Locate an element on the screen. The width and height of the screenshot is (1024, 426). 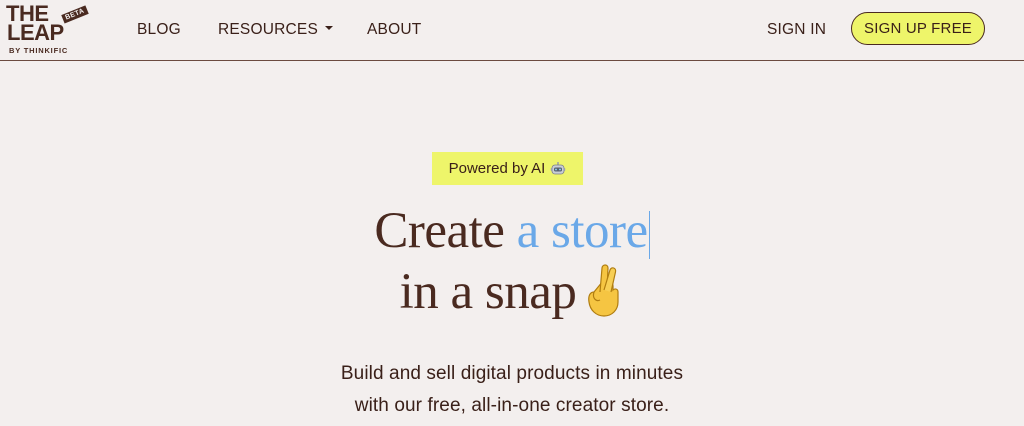
logo-byline: BY THINKIFIC is located at coordinates (39, 50).